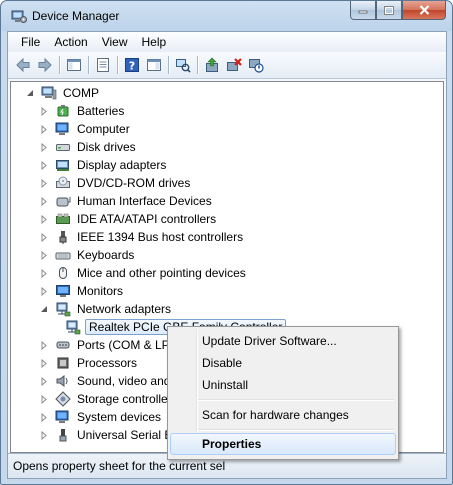  I want to click on usb-icon, so click(63, 435).